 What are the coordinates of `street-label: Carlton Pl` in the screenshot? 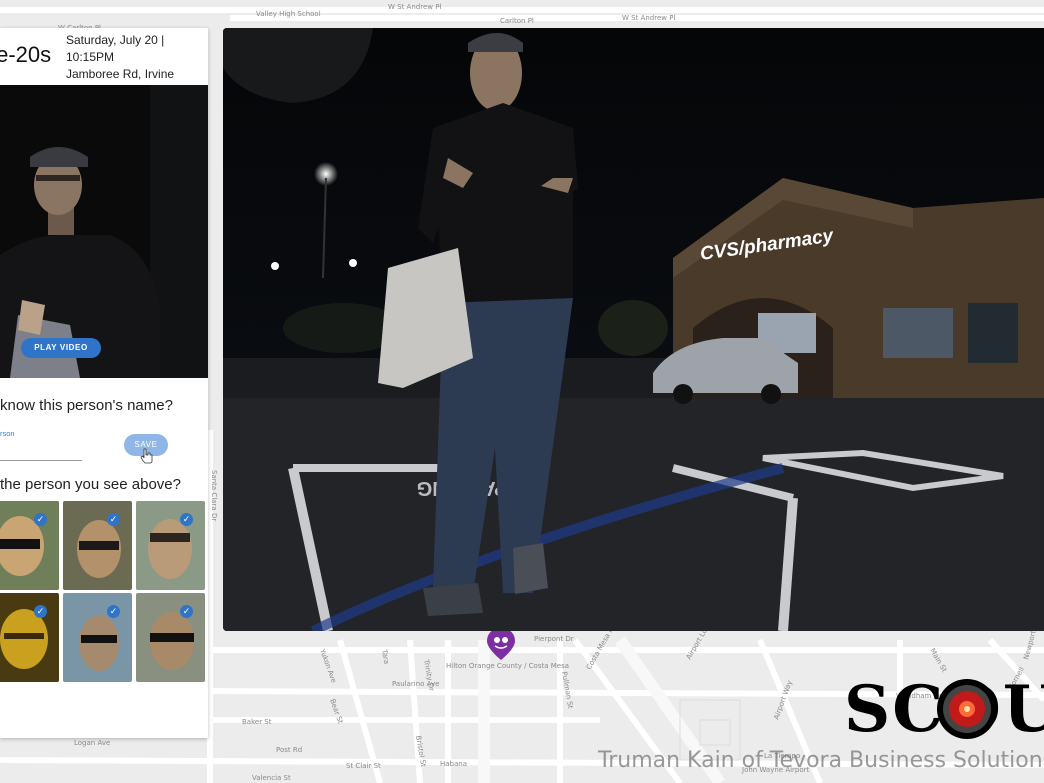 It's located at (517, 21).